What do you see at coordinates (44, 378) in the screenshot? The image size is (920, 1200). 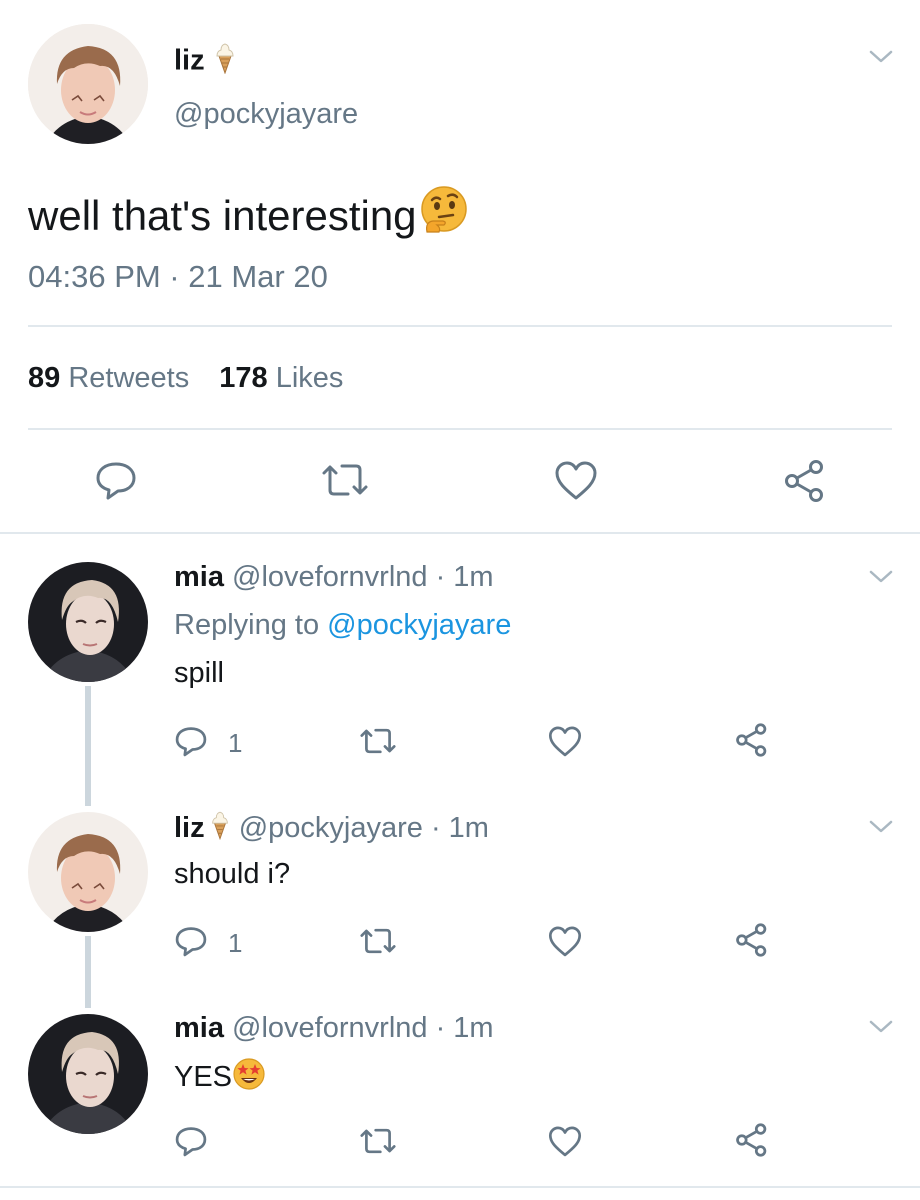 I see `retweets-count: 89` at bounding box center [44, 378].